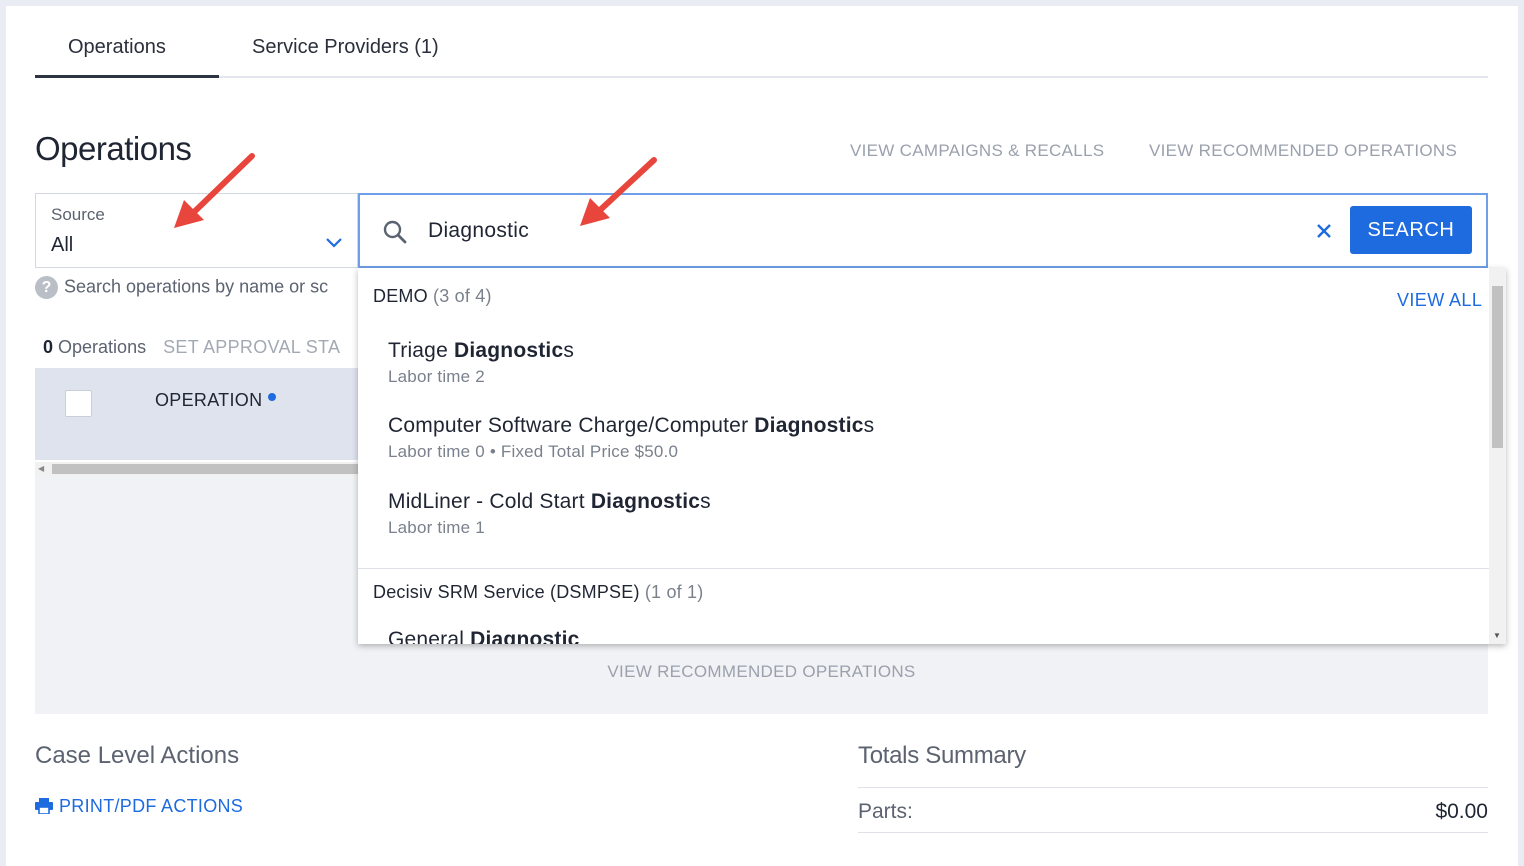  I want to click on horizontal-scrollbar: ◀, so click(196, 469).